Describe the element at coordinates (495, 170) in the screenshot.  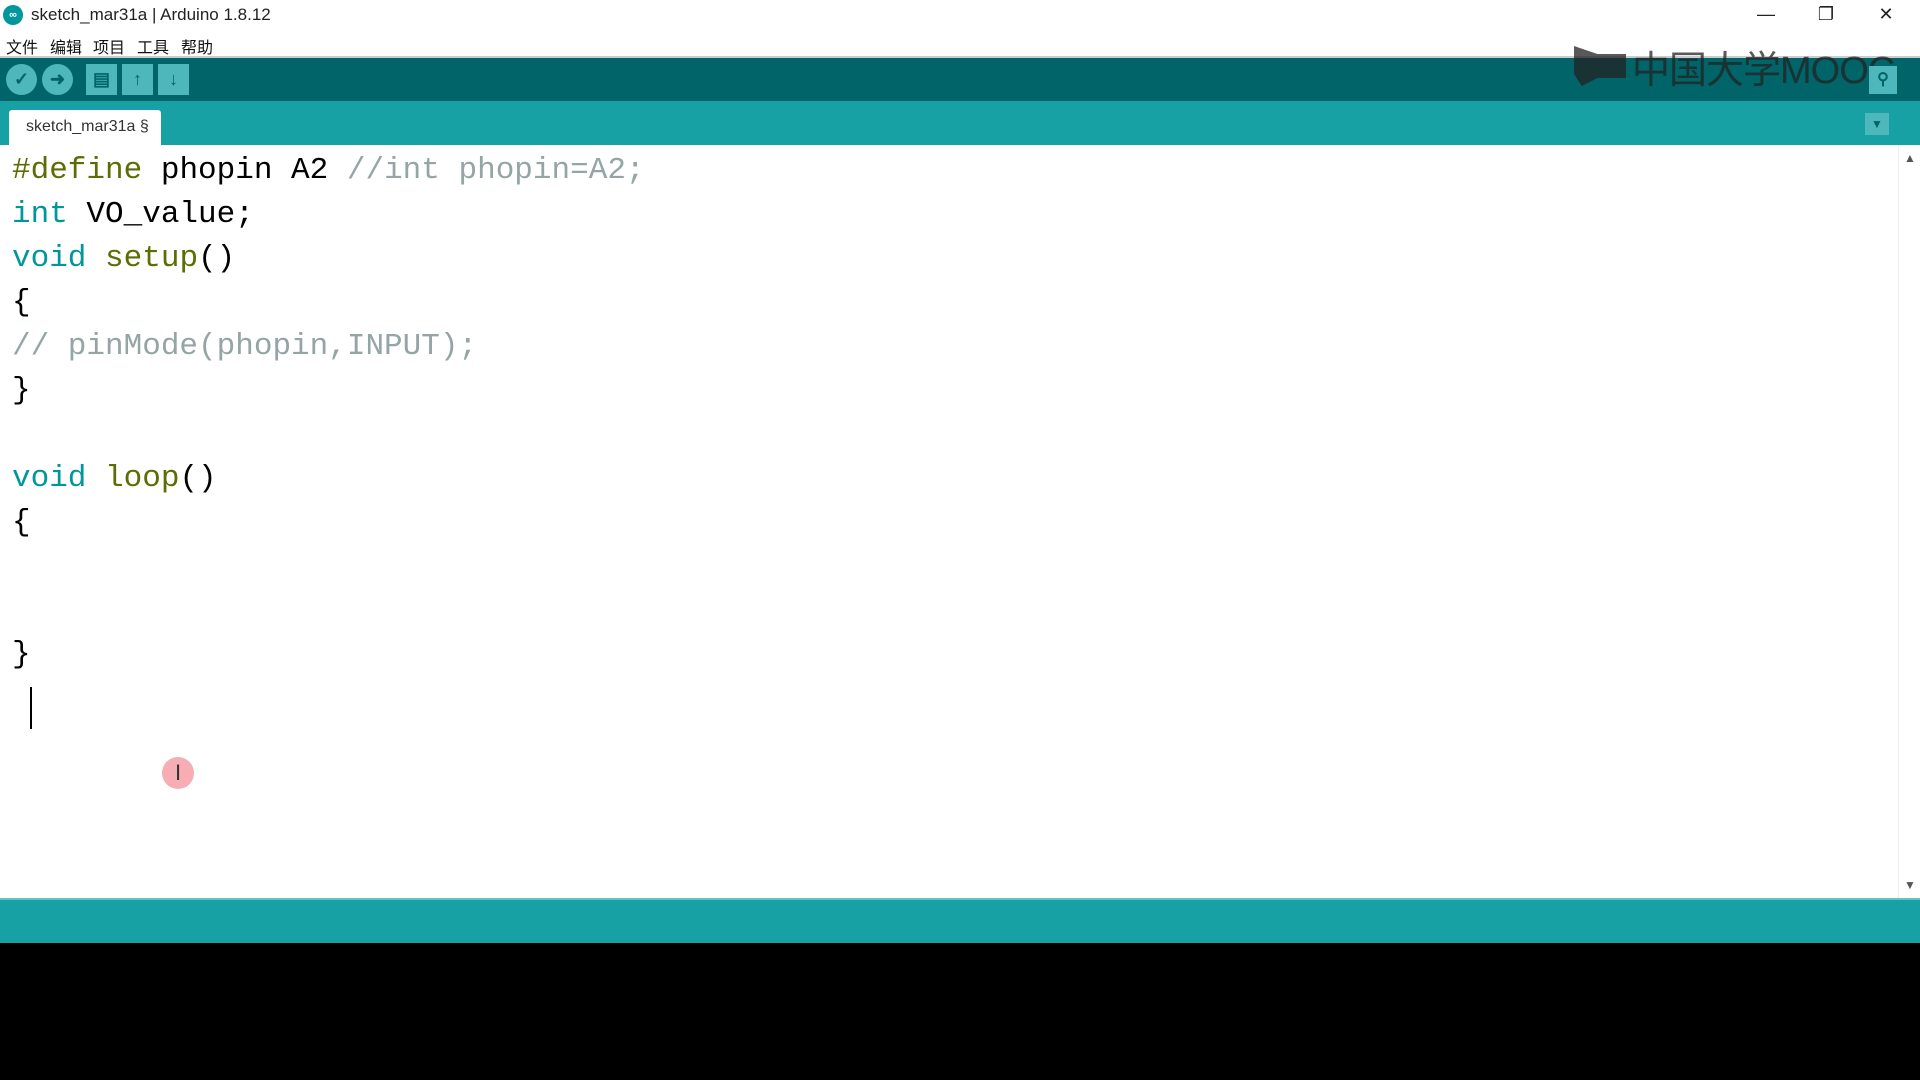
I see `code-token: //int phopin=A2;` at that location.